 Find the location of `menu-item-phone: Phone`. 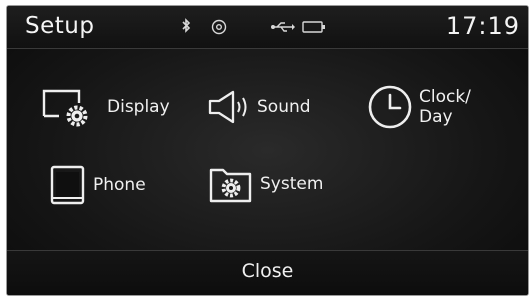

menu-item-phone: Phone is located at coordinates (97, 185).